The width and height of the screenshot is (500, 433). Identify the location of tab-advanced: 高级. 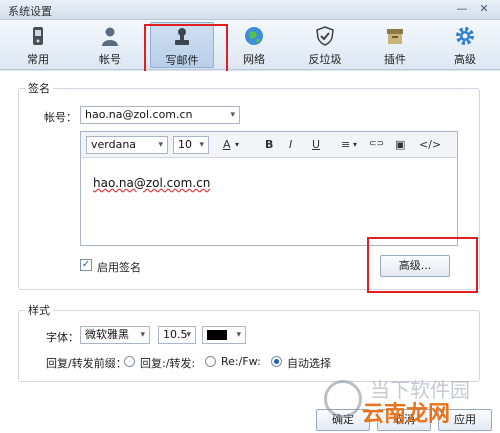
(465, 45).